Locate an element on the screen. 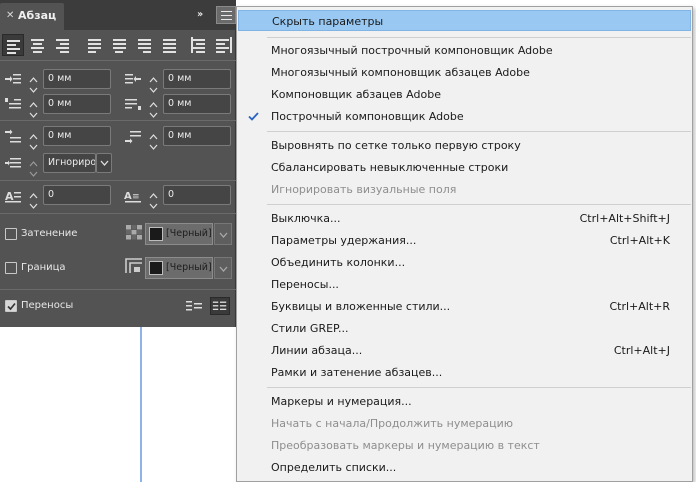 The image size is (696, 482). panel-menu-button is located at coordinates (226, 15).